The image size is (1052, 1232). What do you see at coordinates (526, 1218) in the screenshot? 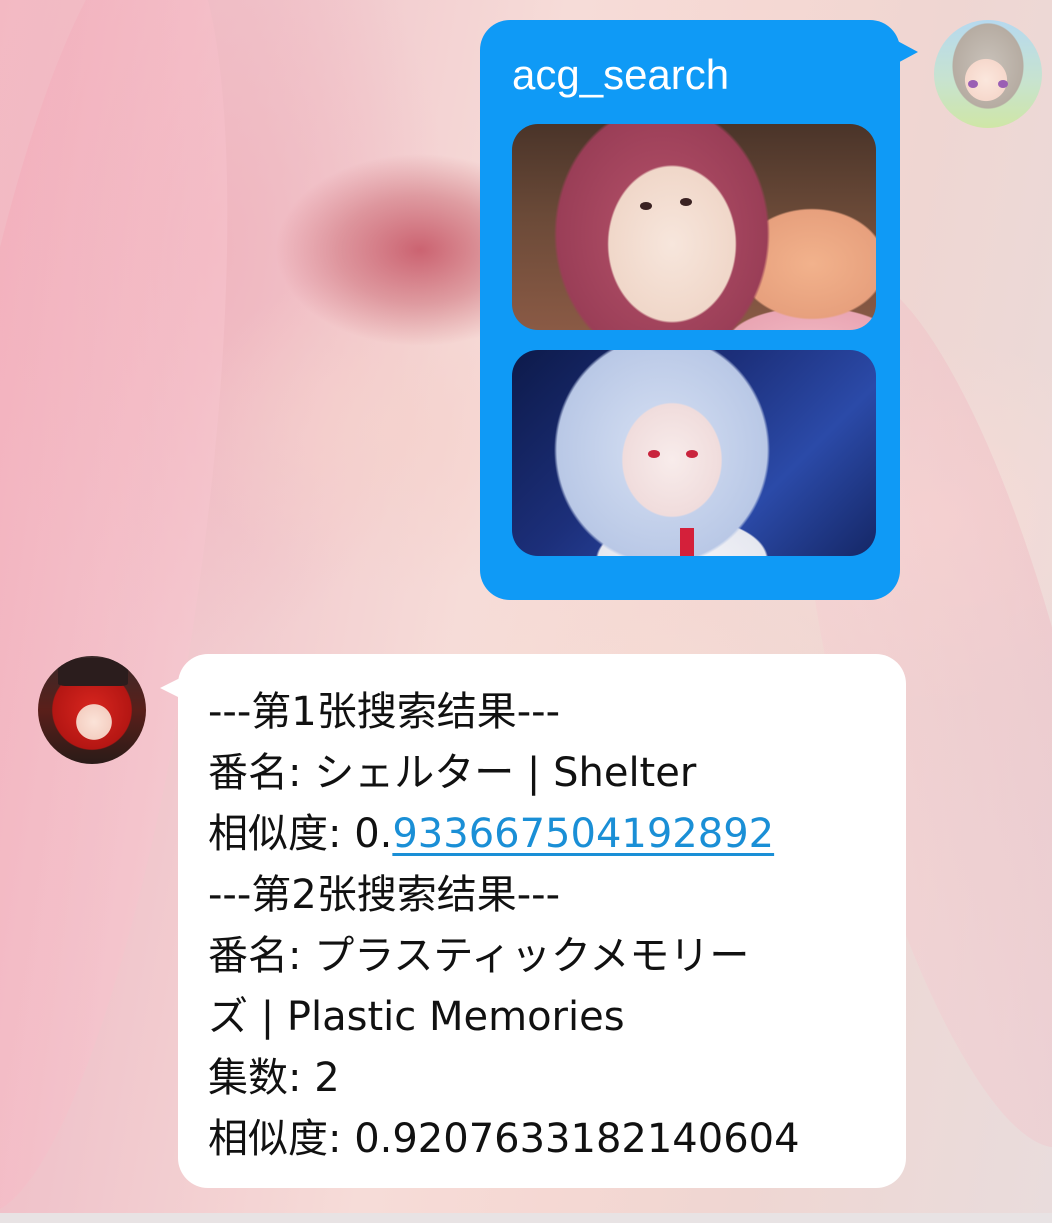
I see `bottom-divider` at bounding box center [526, 1218].